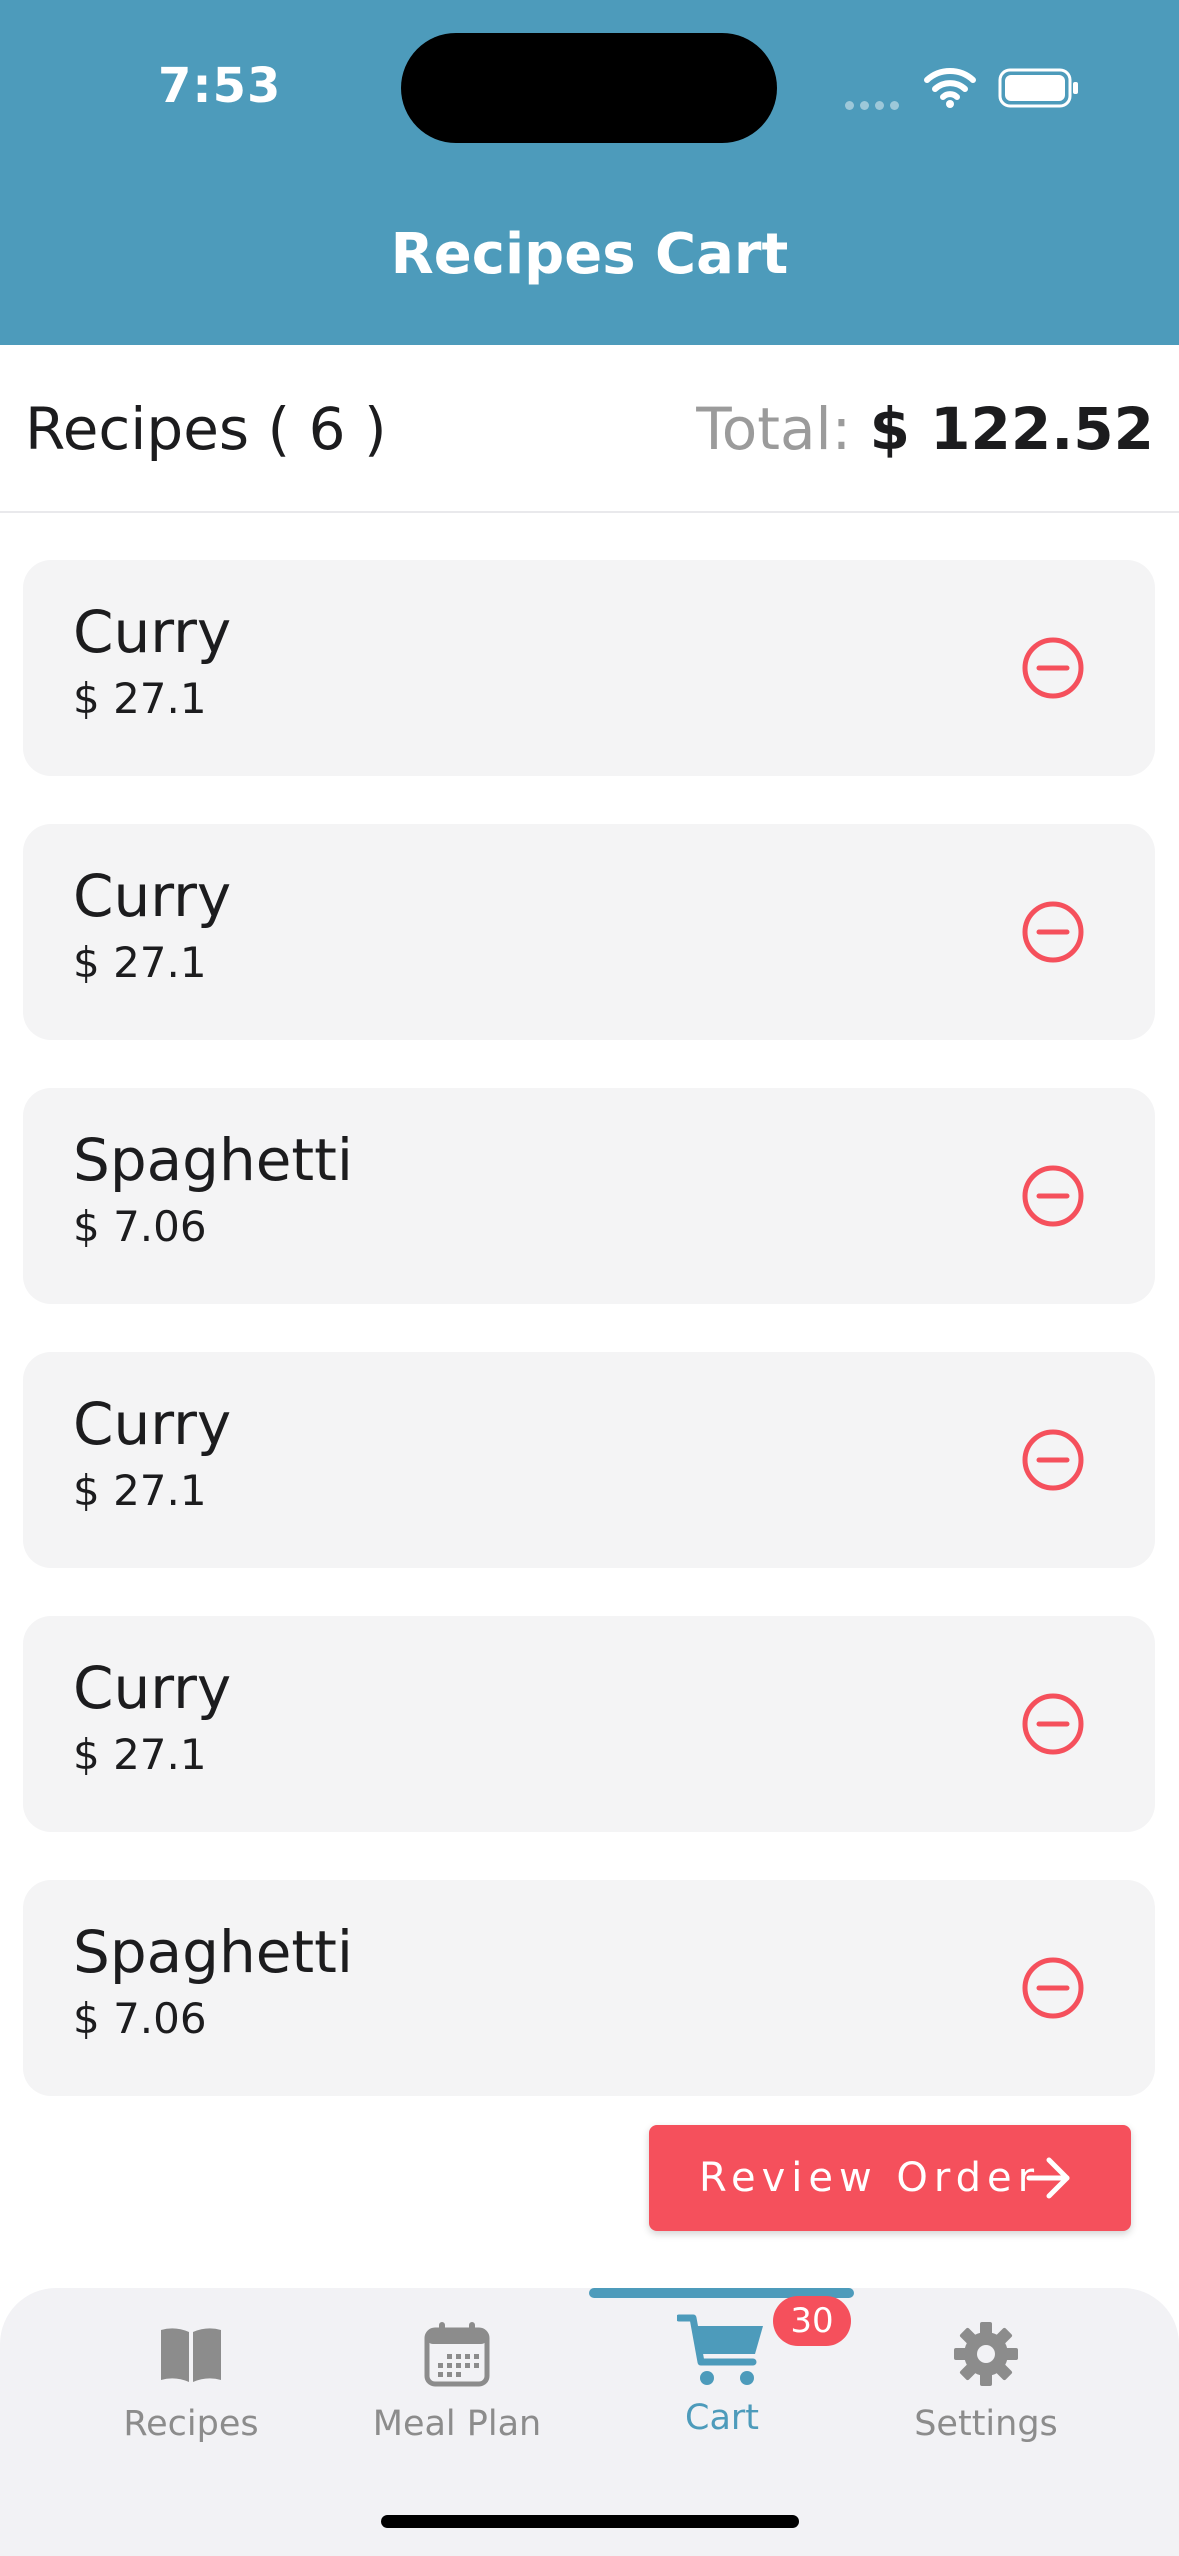 This screenshot has width=1179, height=2556. I want to click on home-indicator, so click(590, 2521).